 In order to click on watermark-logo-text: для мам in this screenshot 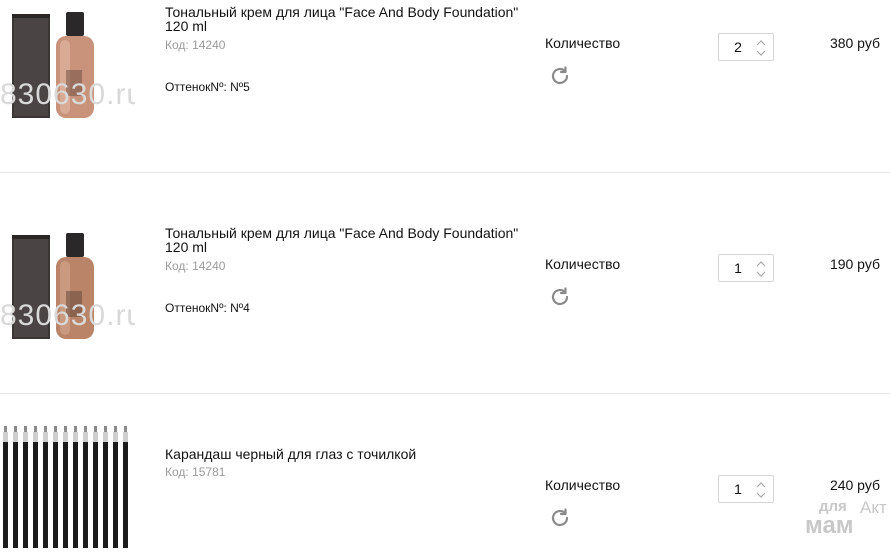, I will do `click(829, 518)`.